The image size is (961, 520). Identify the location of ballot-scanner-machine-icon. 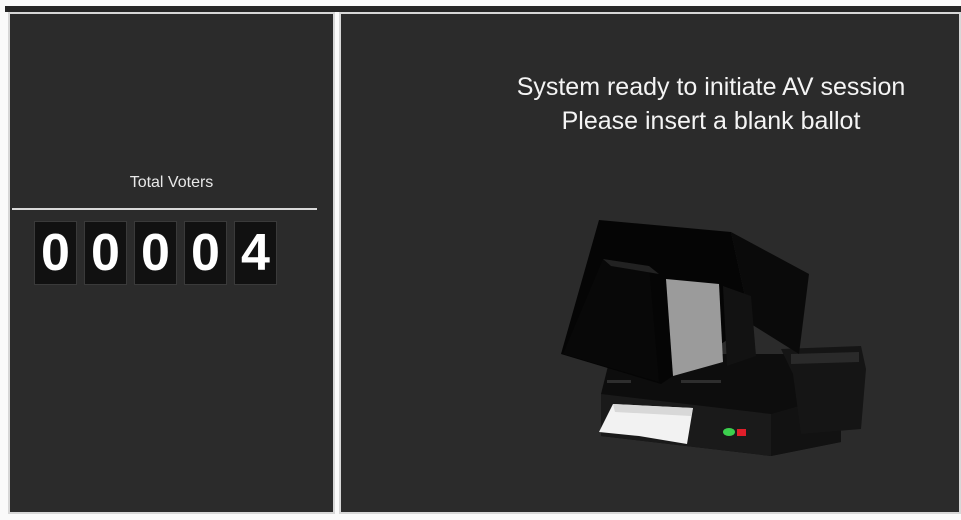
(713, 338).